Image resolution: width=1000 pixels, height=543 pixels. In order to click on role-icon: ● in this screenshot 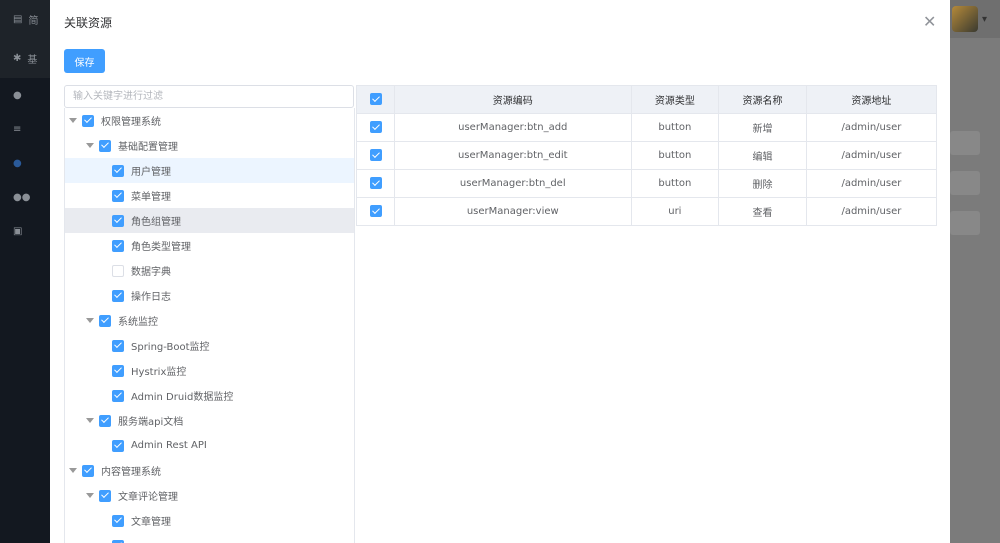, I will do `click(17, 163)`.